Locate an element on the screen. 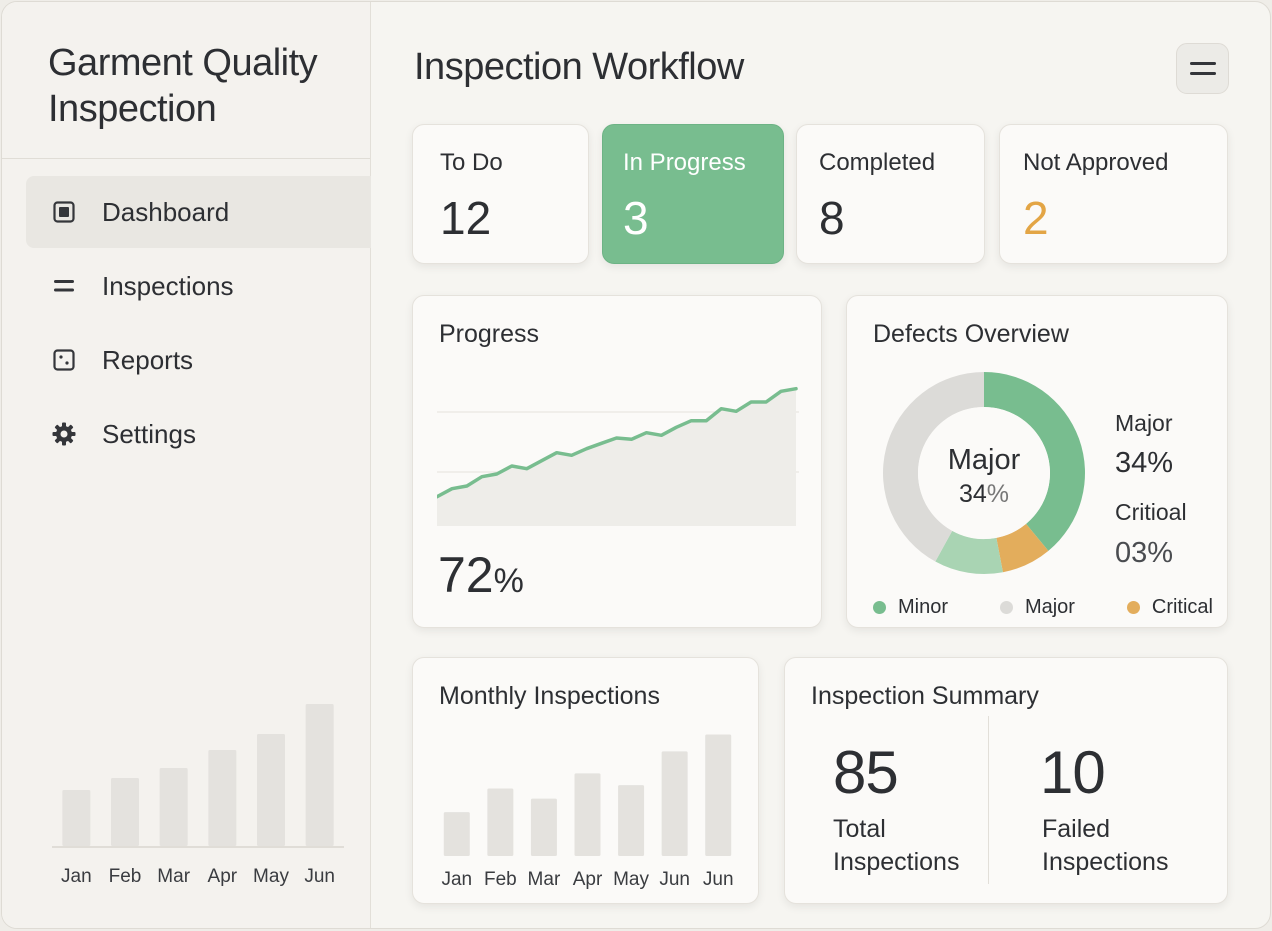 The image size is (1272, 931). defects-legend: Minor Major Critical is located at coordinates (1043, 607).